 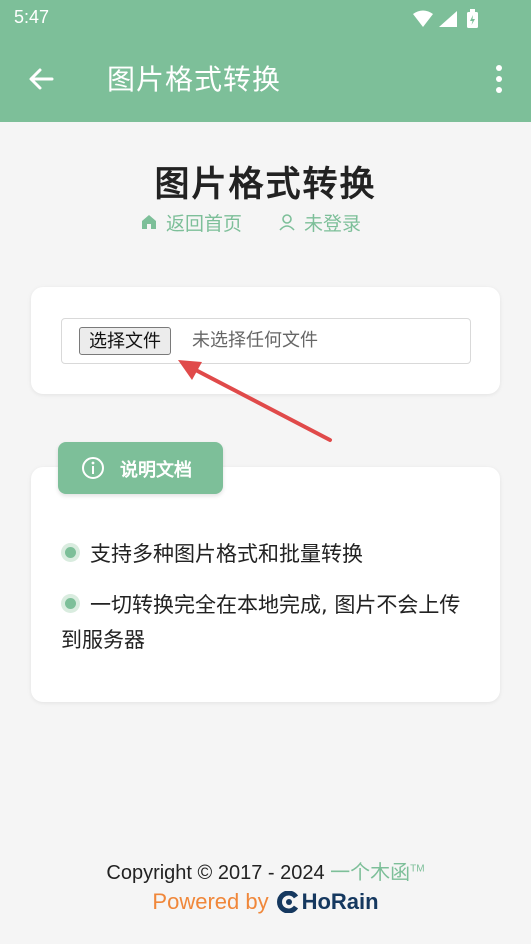 What do you see at coordinates (93, 468) in the screenshot?
I see `info-icon` at bounding box center [93, 468].